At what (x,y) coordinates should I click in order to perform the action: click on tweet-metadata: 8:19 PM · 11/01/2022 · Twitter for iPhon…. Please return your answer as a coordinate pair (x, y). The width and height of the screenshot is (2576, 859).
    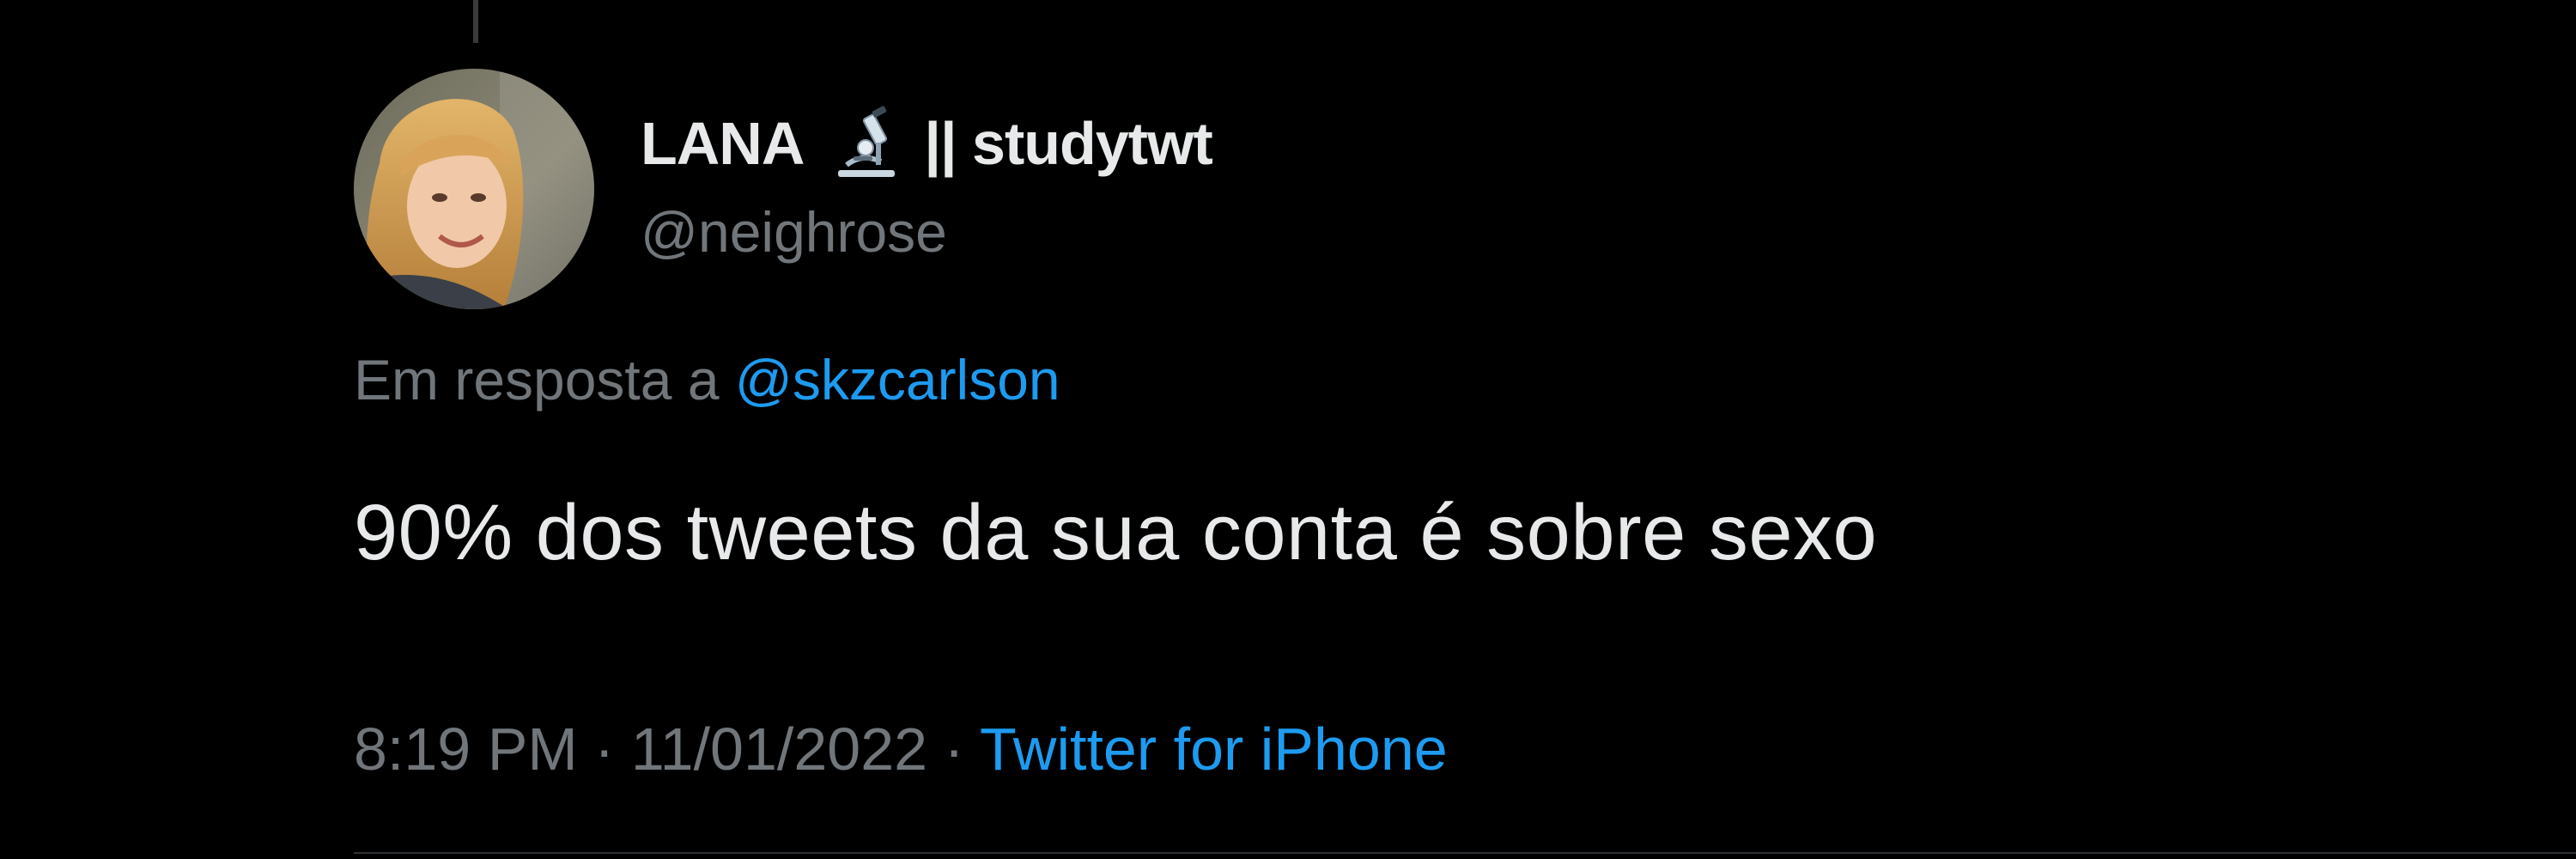
    Looking at the image, I should click on (901, 749).